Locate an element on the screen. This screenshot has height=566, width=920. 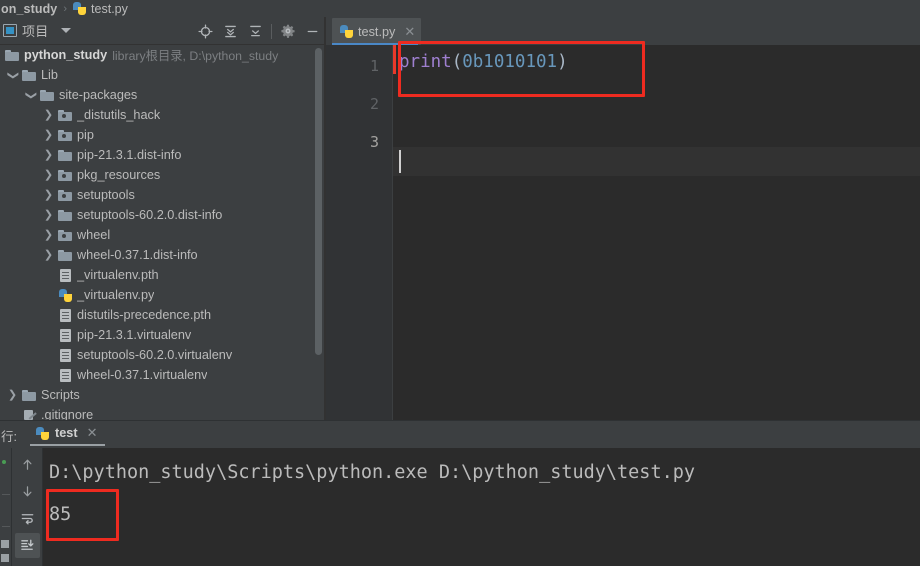
collapse-all-icon is located at coordinates (255, 31).